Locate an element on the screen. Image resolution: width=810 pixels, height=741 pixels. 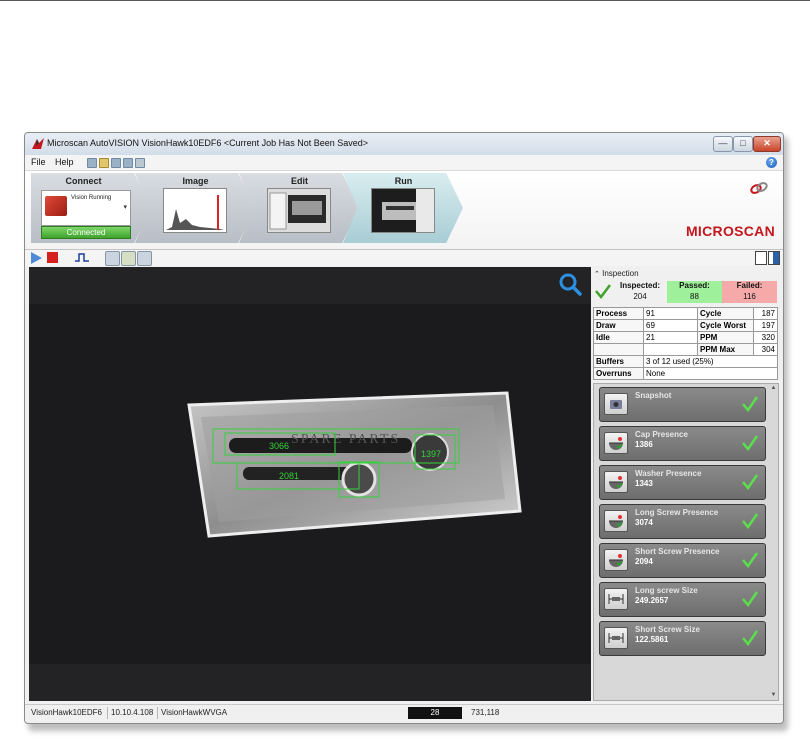
close-button: ✕ is located at coordinates (767, 144).